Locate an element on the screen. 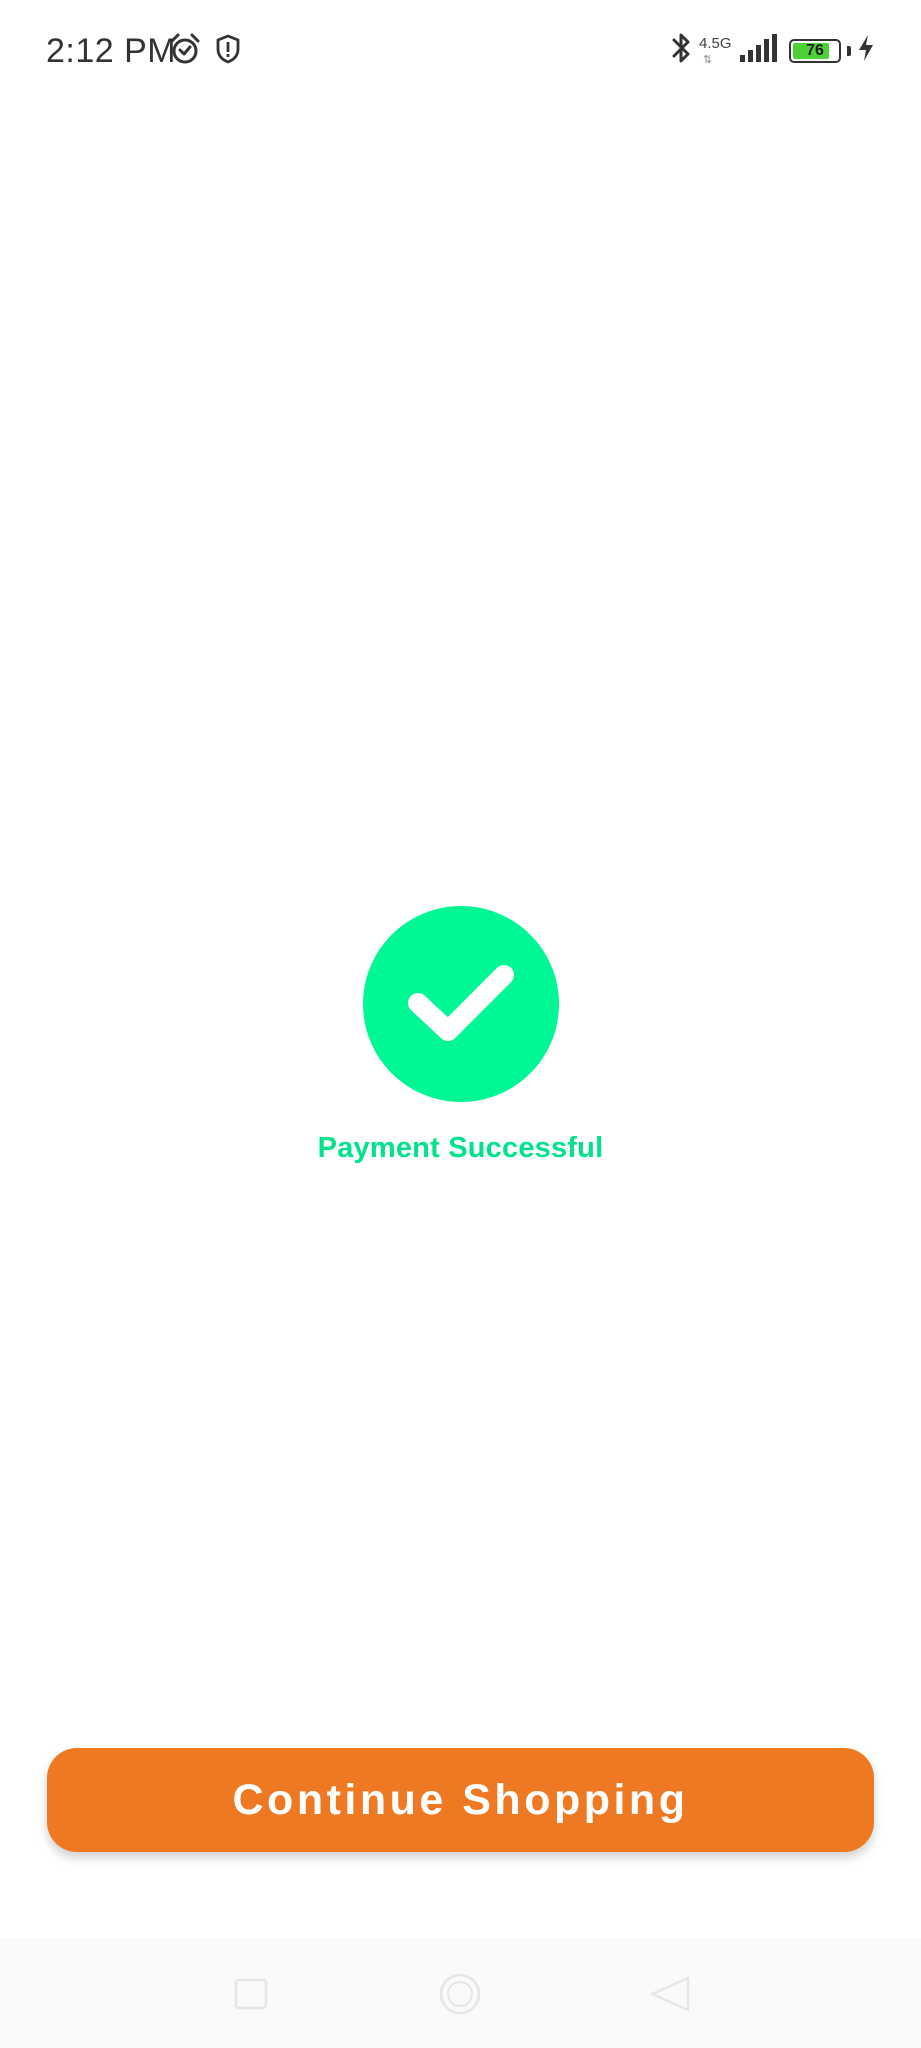 Image resolution: width=921 pixels, height=2048 pixels. charging-icon is located at coordinates (866, 50).